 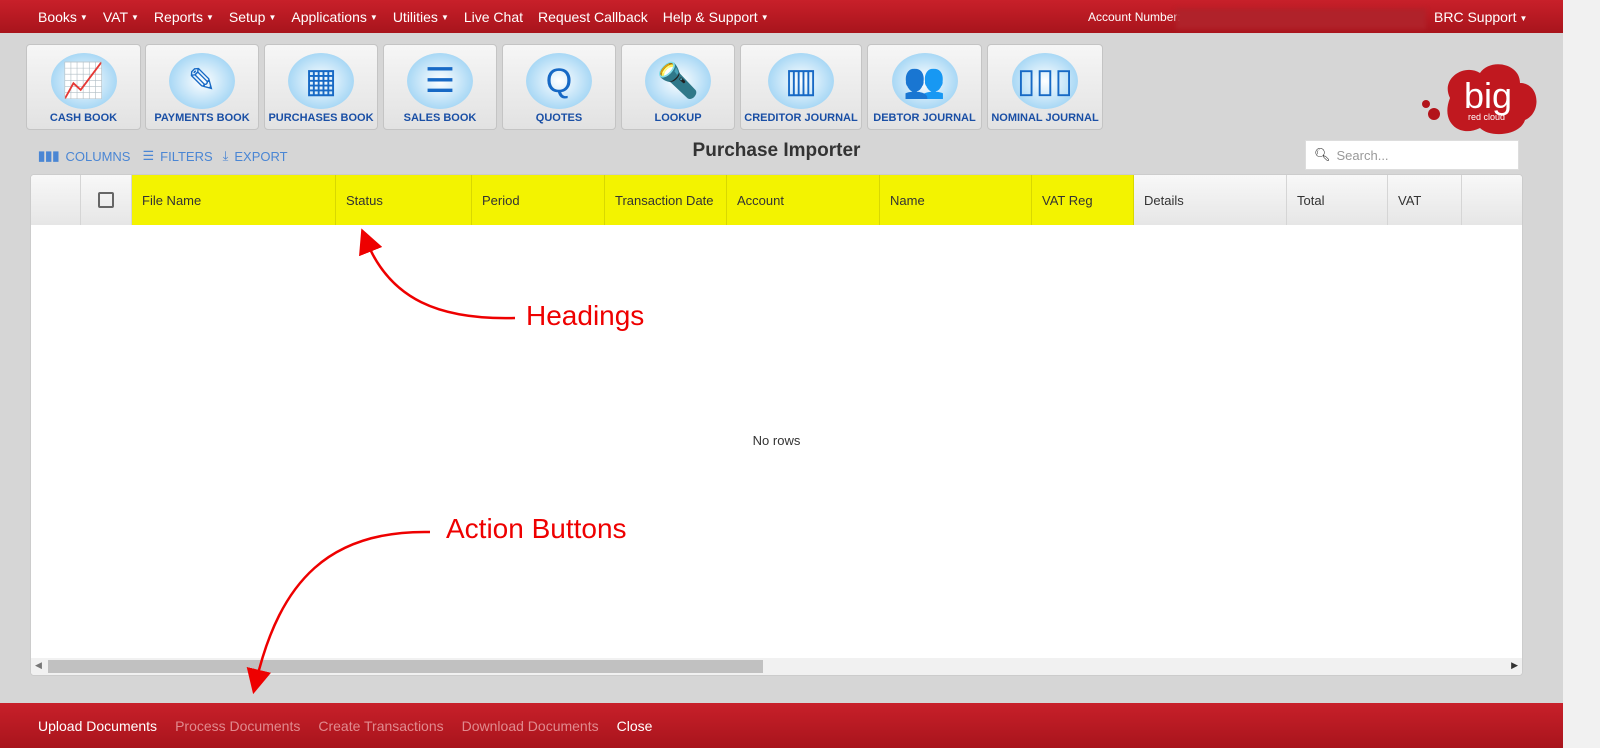 I want to click on column-header-name: Name, so click(x=956, y=200).